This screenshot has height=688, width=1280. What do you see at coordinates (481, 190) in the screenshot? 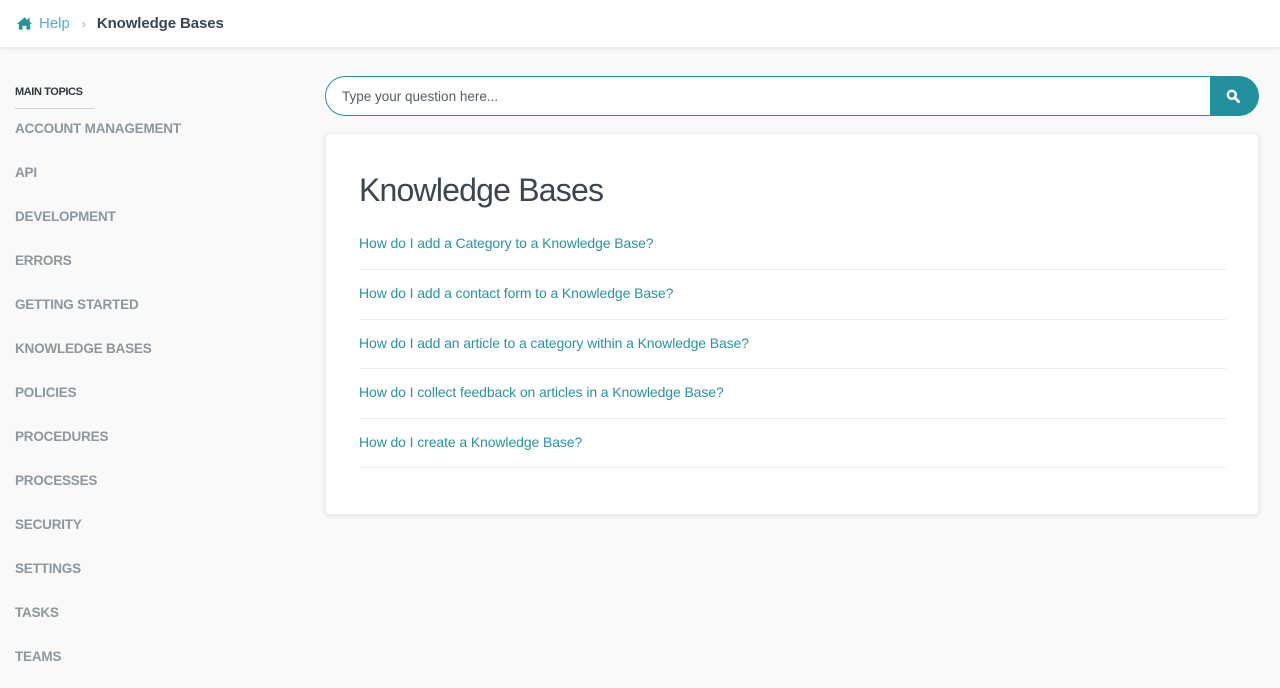
I see `page-title: Knowledge Bases` at bounding box center [481, 190].